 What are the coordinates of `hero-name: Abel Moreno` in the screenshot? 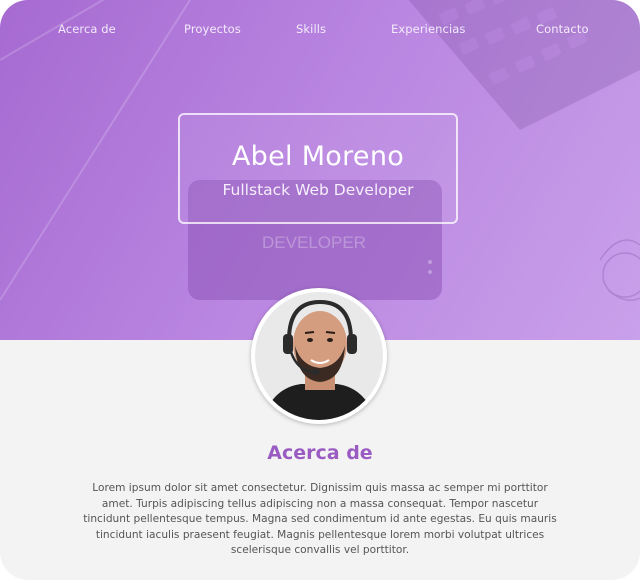 It's located at (318, 156).